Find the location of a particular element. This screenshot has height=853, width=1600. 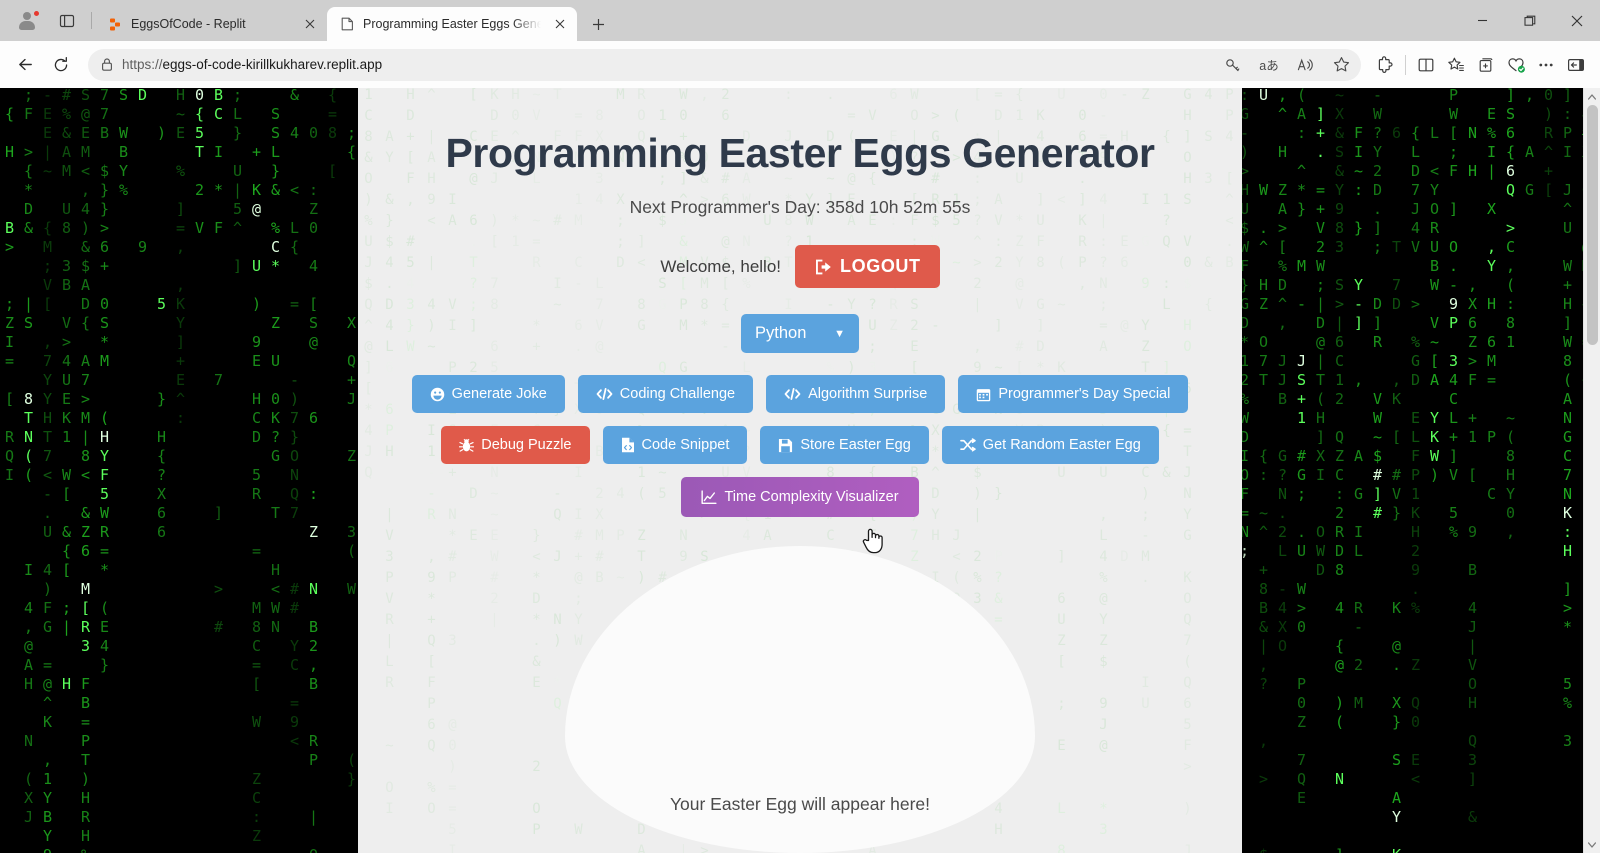

refresh-icon is located at coordinates (61, 63).